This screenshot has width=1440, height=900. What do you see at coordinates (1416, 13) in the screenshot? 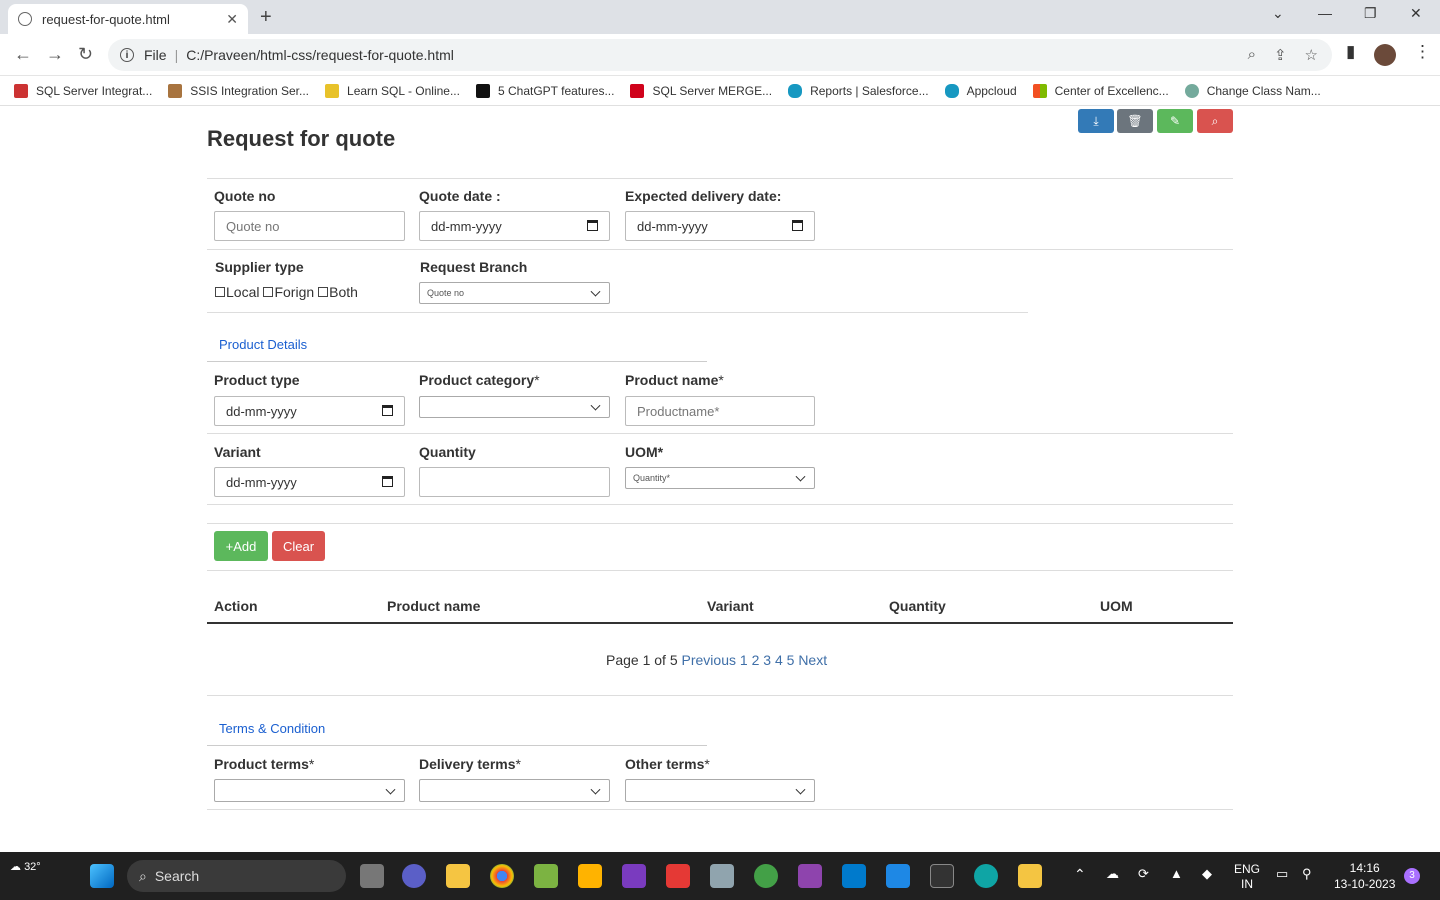
I see `close-window-icon: ✕` at bounding box center [1416, 13].